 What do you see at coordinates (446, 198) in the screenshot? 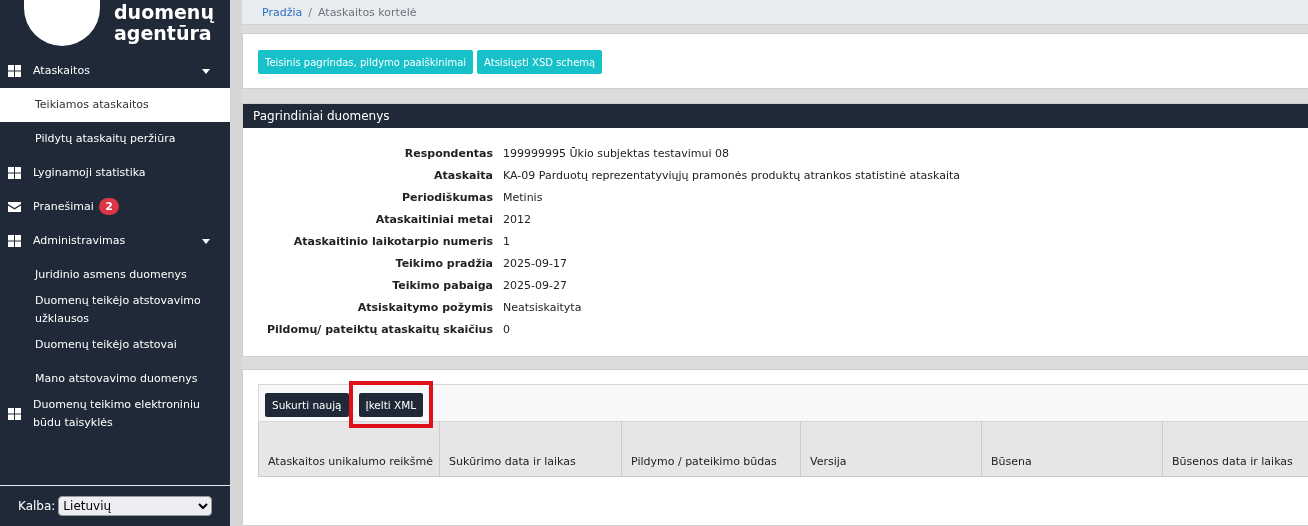
I see `field-label: Periodiškumas` at bounding box center [446, 198].